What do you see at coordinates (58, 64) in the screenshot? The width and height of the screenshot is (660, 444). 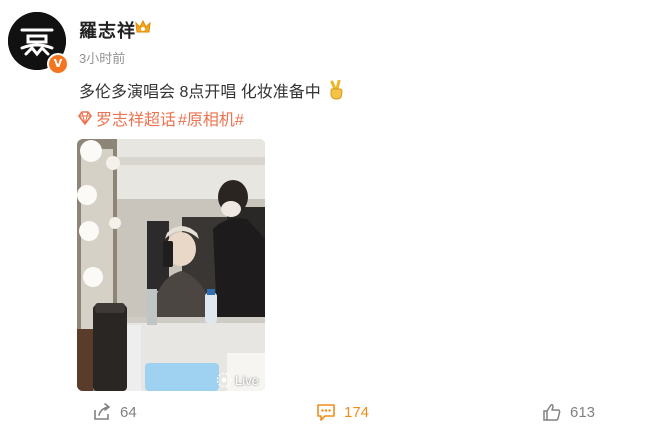 I see `verified-badge: V` at bounding box center [58, 64].